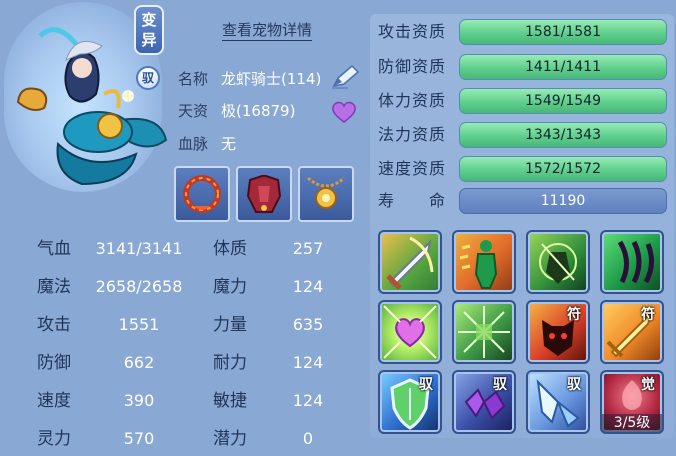  I want to click on mutation-badge-text: 变异, so click(149, 30).